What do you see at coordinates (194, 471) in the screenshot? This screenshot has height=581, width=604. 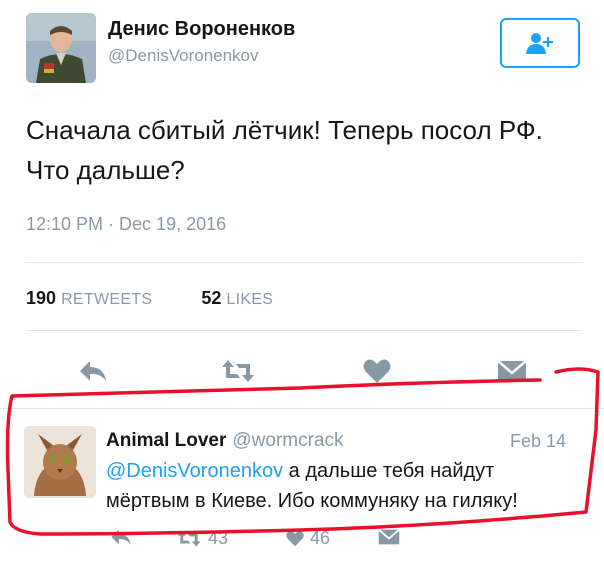 I see `reply-mention-link: @DenisVoronenkov` at bounding box center [194, 471].